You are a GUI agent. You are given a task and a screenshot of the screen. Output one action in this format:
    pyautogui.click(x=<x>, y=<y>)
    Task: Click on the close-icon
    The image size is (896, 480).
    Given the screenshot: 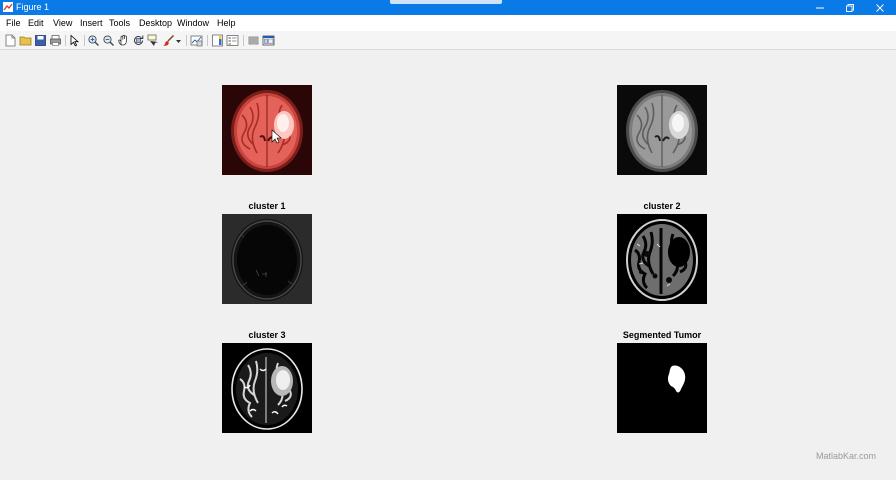 What is the action you would take?
    pyautogui.click(x=880, y=7)
    